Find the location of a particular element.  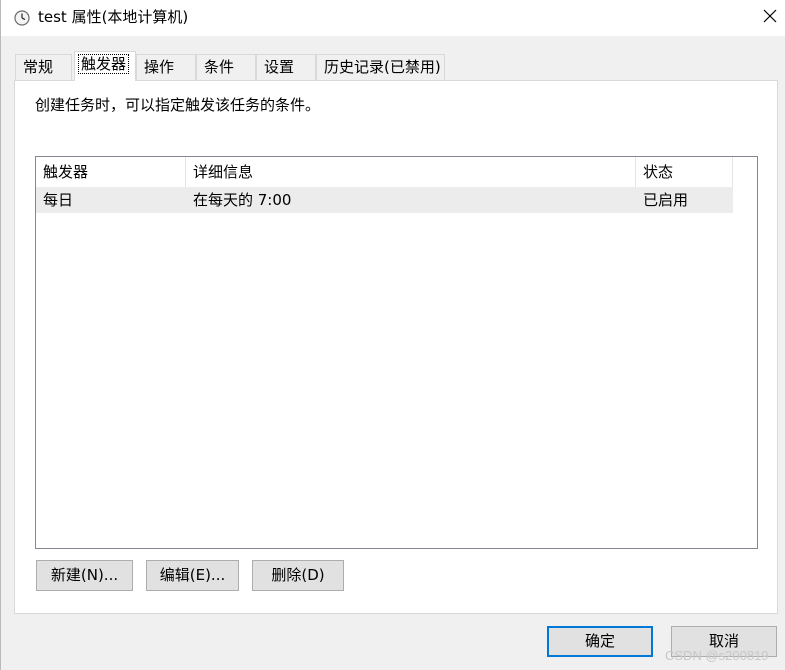

window-title: test 属性(本地计算机) is located at coordinates (113, 17).